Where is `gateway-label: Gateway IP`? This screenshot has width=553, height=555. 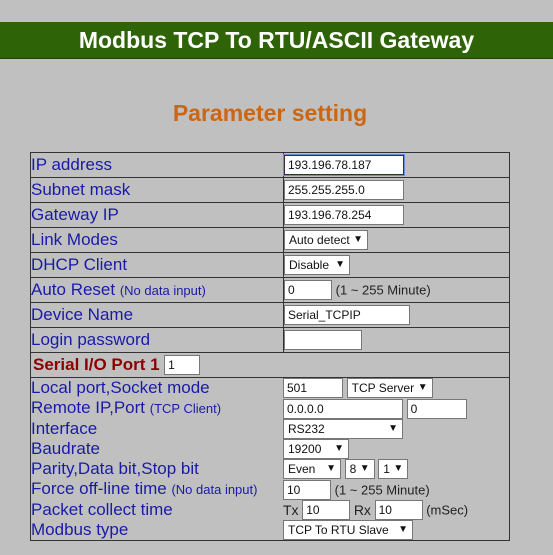 gateway-label: Gateway IP is located at coordinates (157, 215).